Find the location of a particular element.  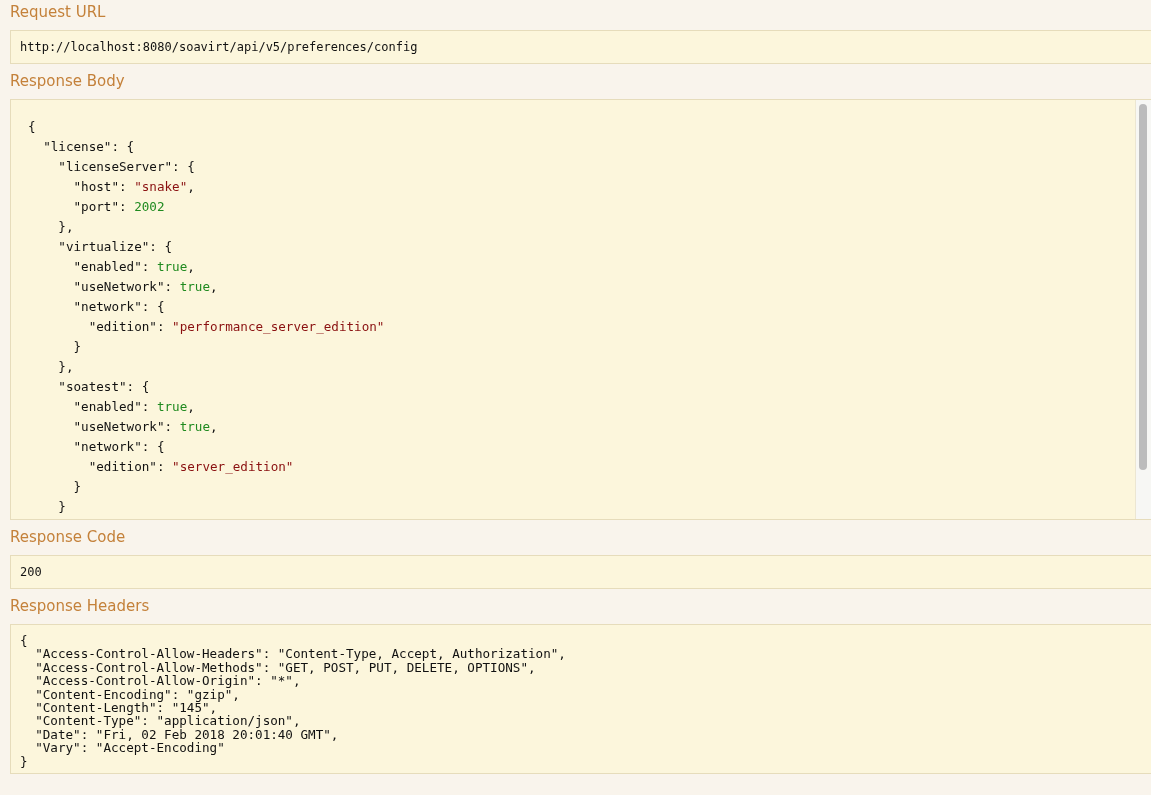

code-line: "Access-Control-Allow-Headers": "Content-Type, Accept, Authorization", is located at coordinates (300, 654).